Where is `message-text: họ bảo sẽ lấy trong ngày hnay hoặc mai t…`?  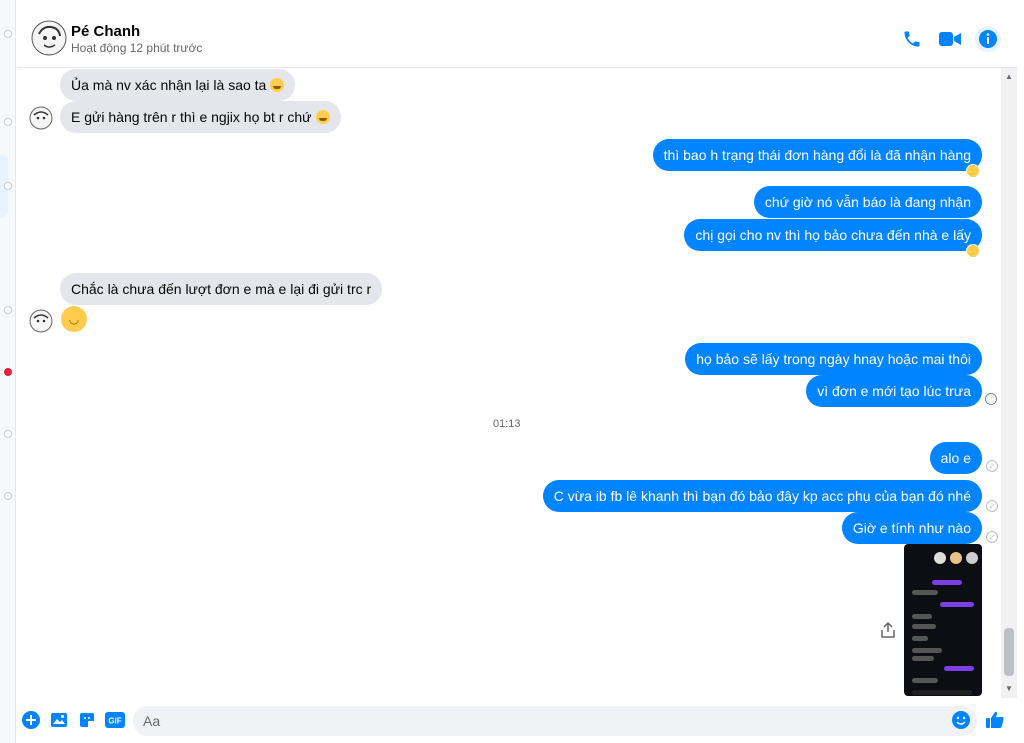 message-text: họ bảo sẽ lấy trong ngày hnay hoặc mai t… is located at coordinates (833, 359).